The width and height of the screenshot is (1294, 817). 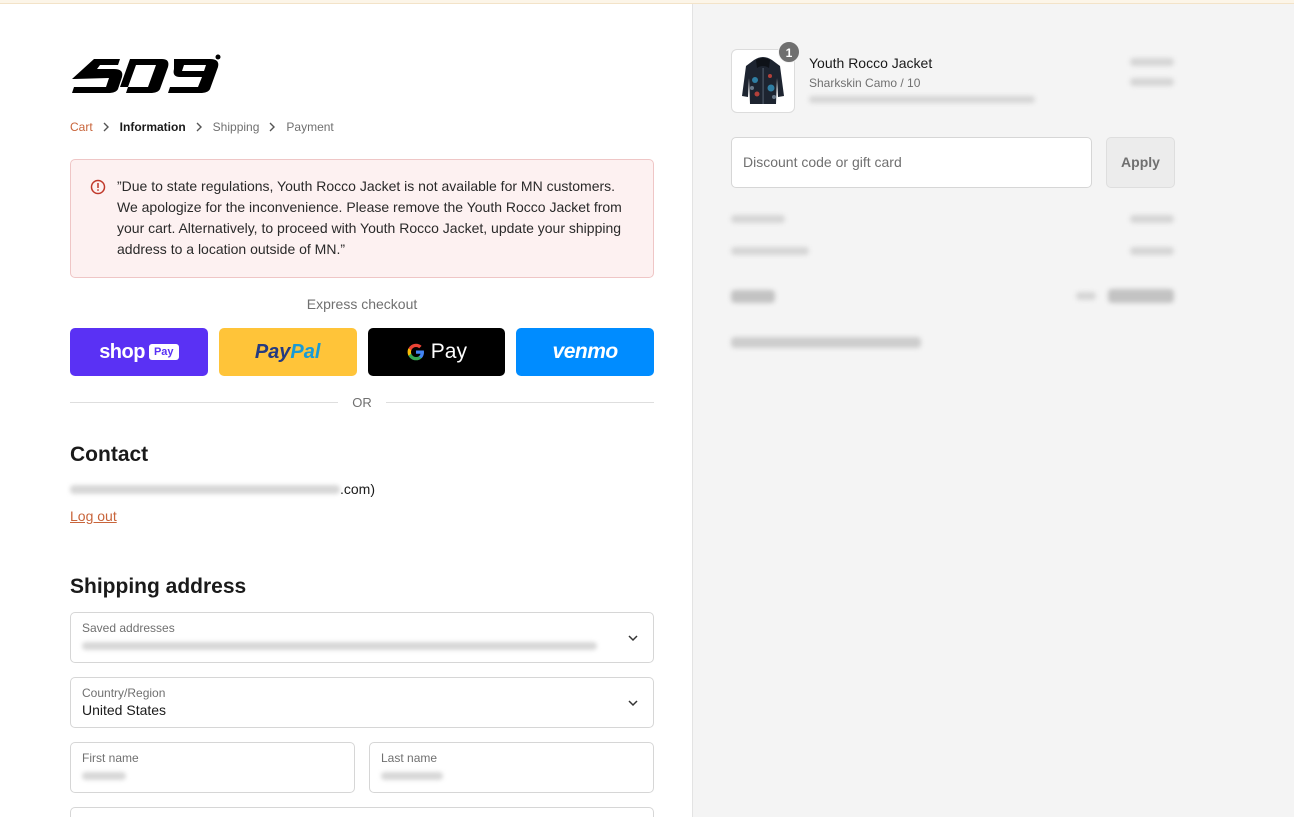 What do you see at coordinates (1152, 62) in the screenshot?
I see `redacted-compare-price` at bounding box center [1152, 62].